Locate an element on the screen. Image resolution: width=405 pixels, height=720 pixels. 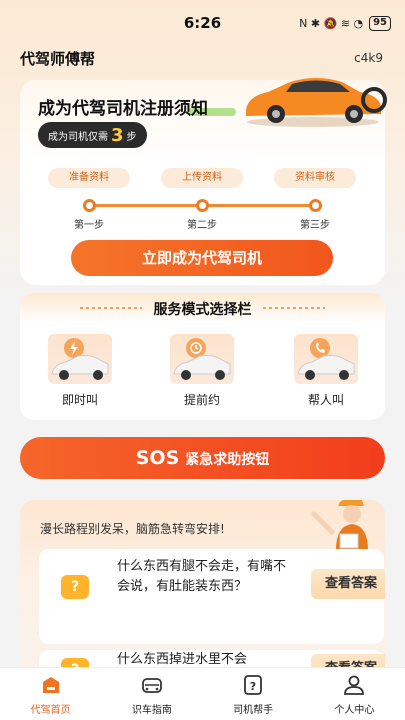
car-front-icon is located at coordinates (151, 685).